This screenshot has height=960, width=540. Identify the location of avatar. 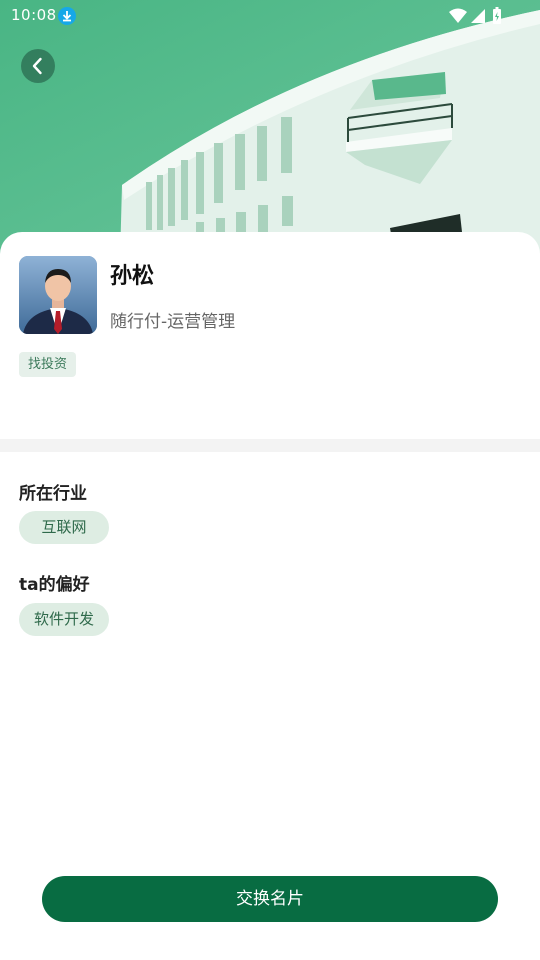
(58, 295).